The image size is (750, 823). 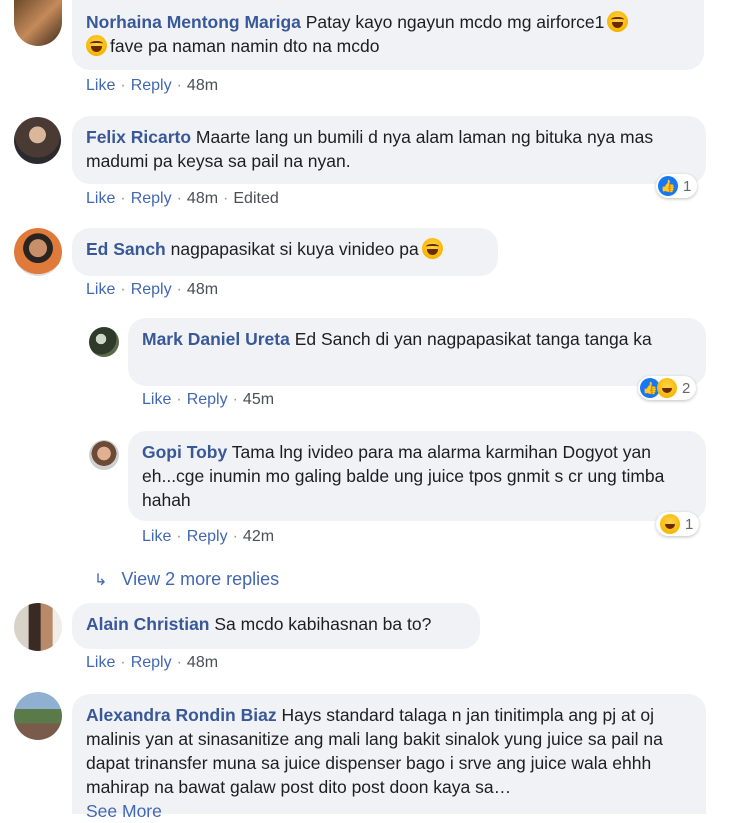 What do you see at coordinates (255, 198) in the screenshot?
I see `edited-label: Edited` at bounding box center [255, 198].